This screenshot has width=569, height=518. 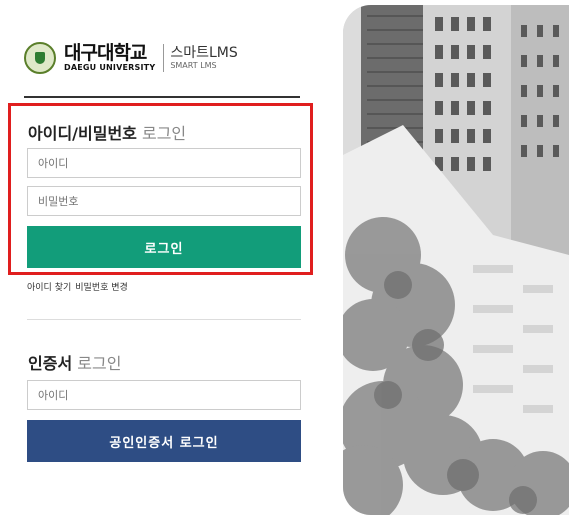 What do you see at coordinates (193, 65) in the screenshot?
I see `lms-name-en: SMART LMS` at bounding box center [193, 65].